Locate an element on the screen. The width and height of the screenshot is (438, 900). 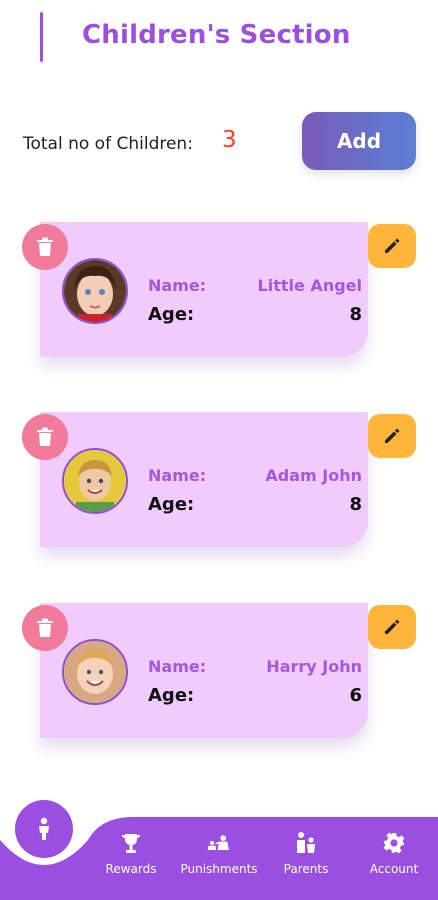
nav-item-rewards: Rewards is located at coordinates (131, 860).